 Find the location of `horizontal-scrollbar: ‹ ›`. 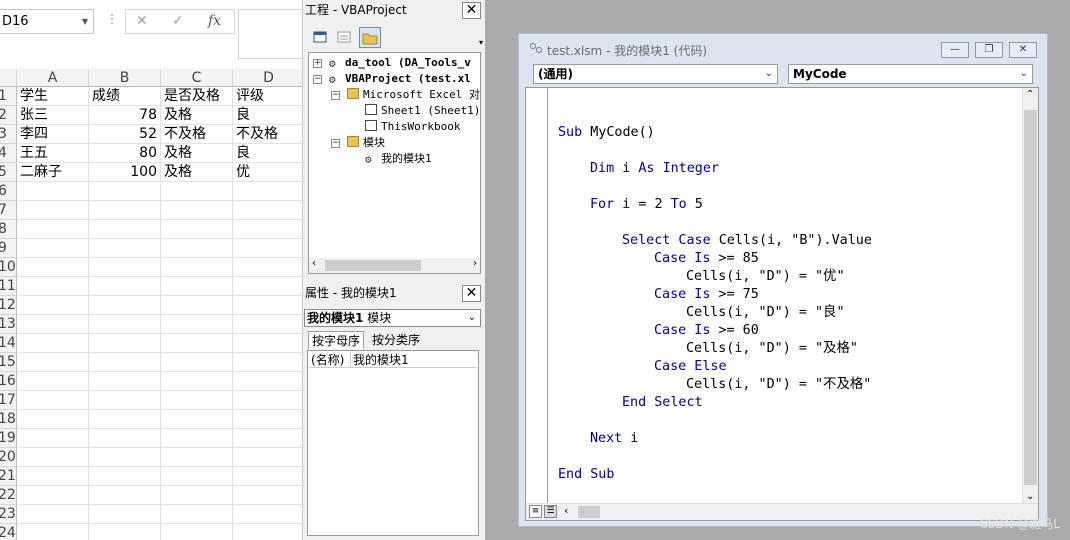

horizontal-scrollbar: ‹ › is located at coordinates (394, 265).